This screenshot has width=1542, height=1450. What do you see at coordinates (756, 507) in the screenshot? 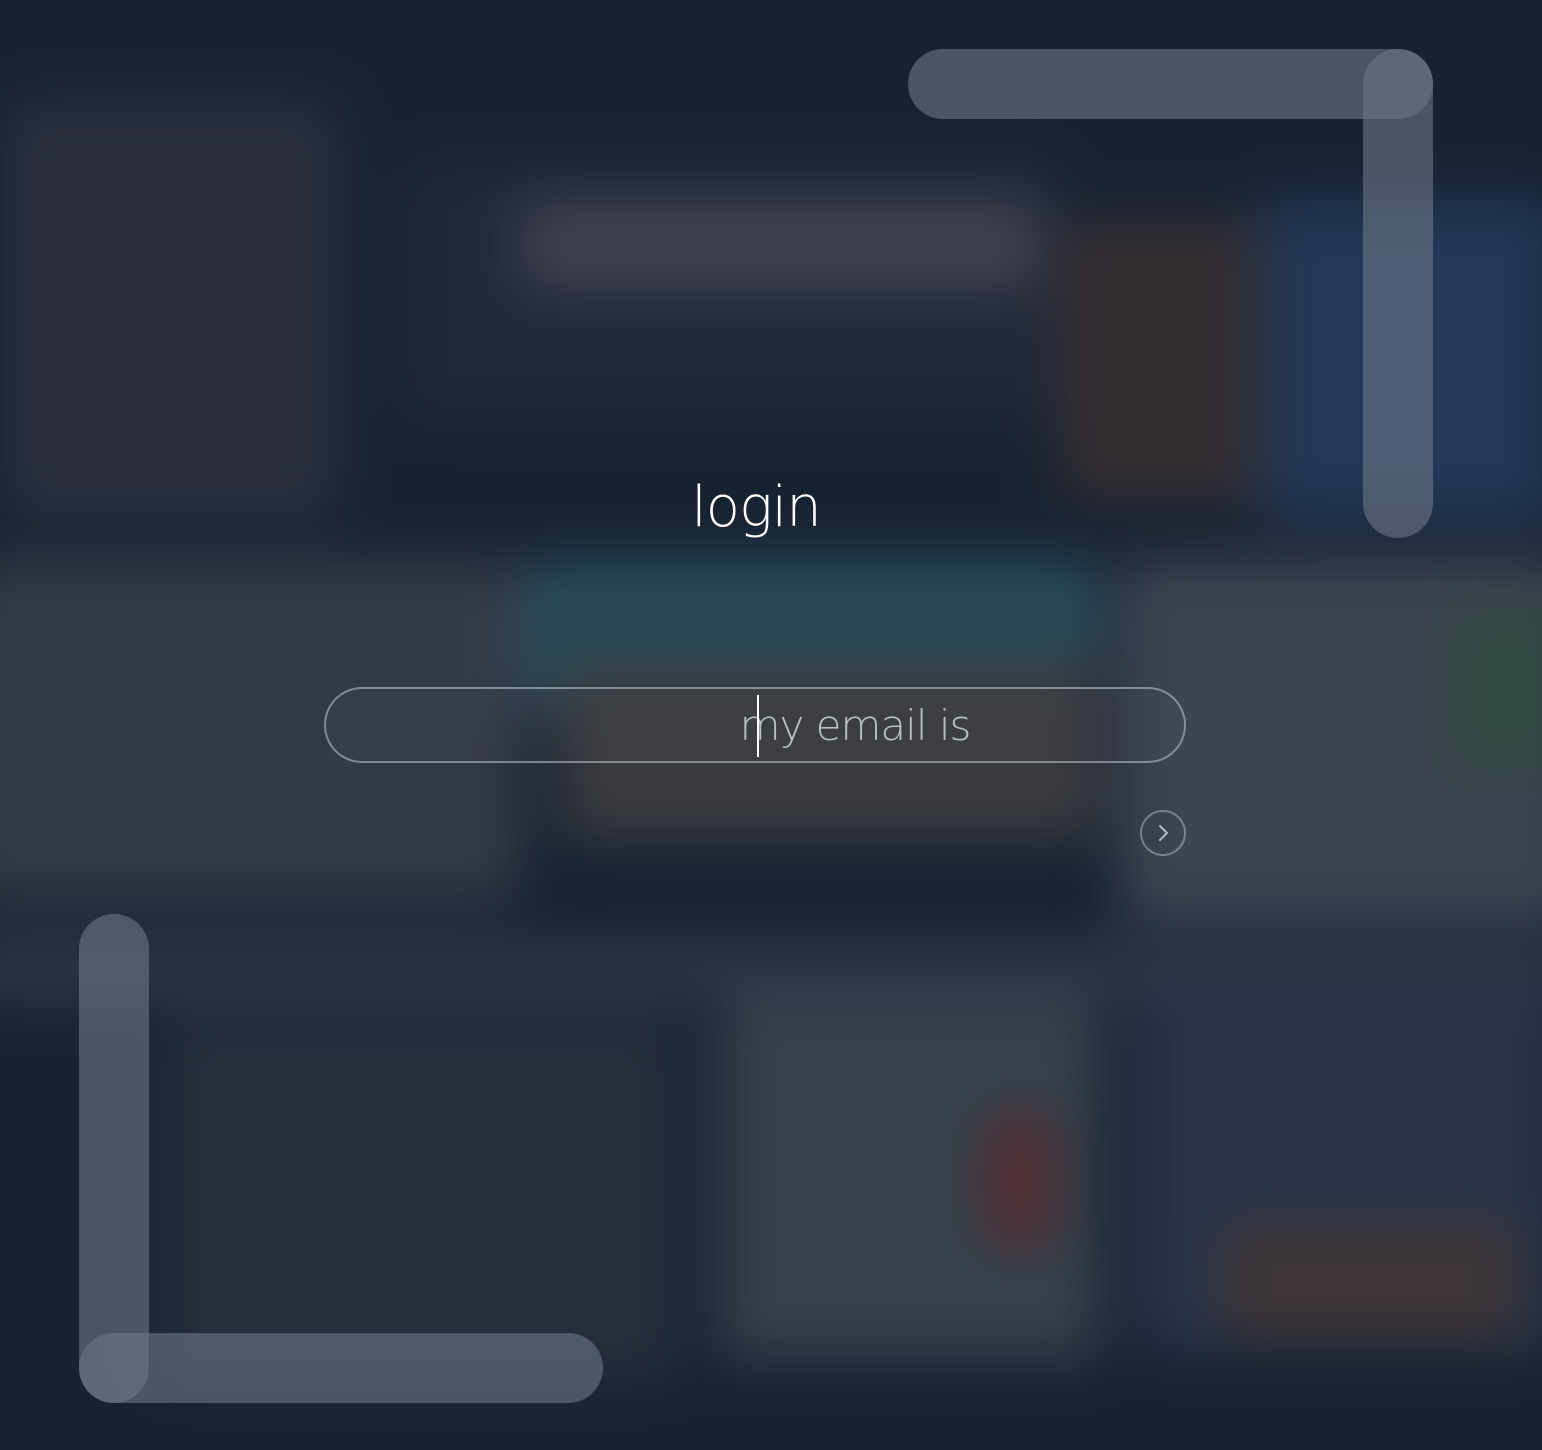
I see `login-title: login` at bounding box center [756, 507].